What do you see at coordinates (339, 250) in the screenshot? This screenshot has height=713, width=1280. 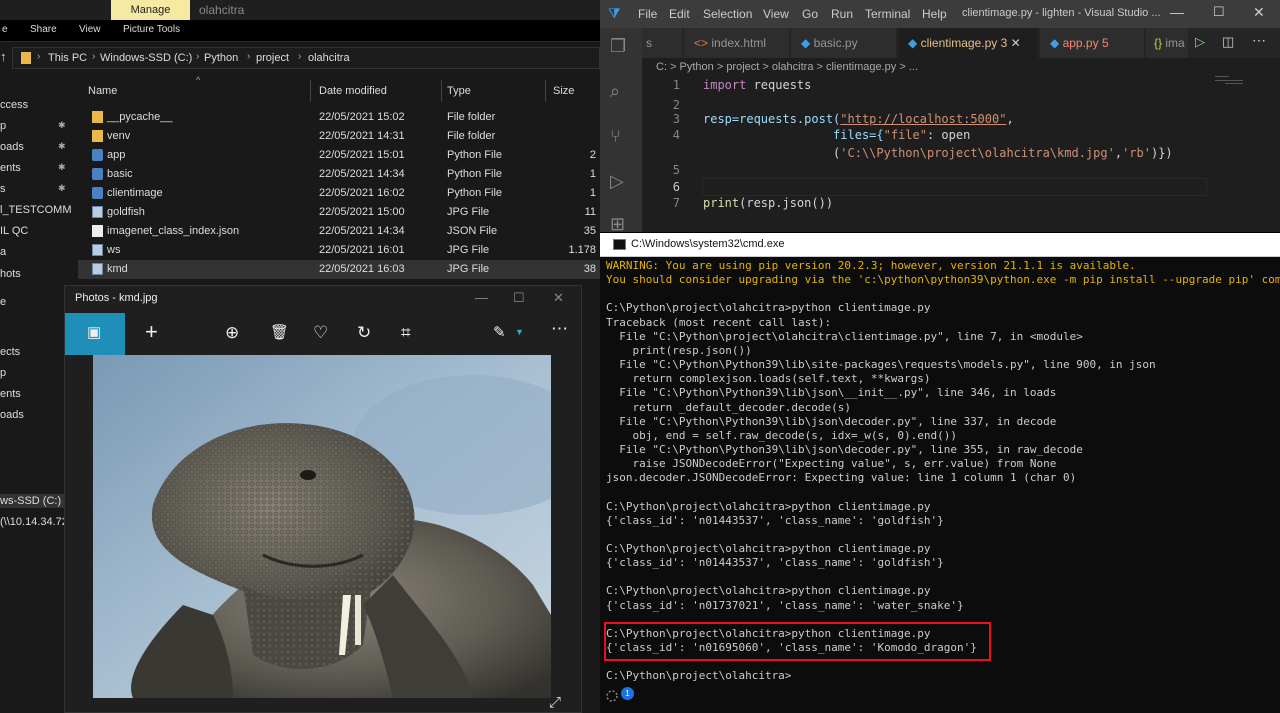 I see `file-row: ws 22/05/2021 16:01 JPG File 1.178` at bounding box center [339, 250].